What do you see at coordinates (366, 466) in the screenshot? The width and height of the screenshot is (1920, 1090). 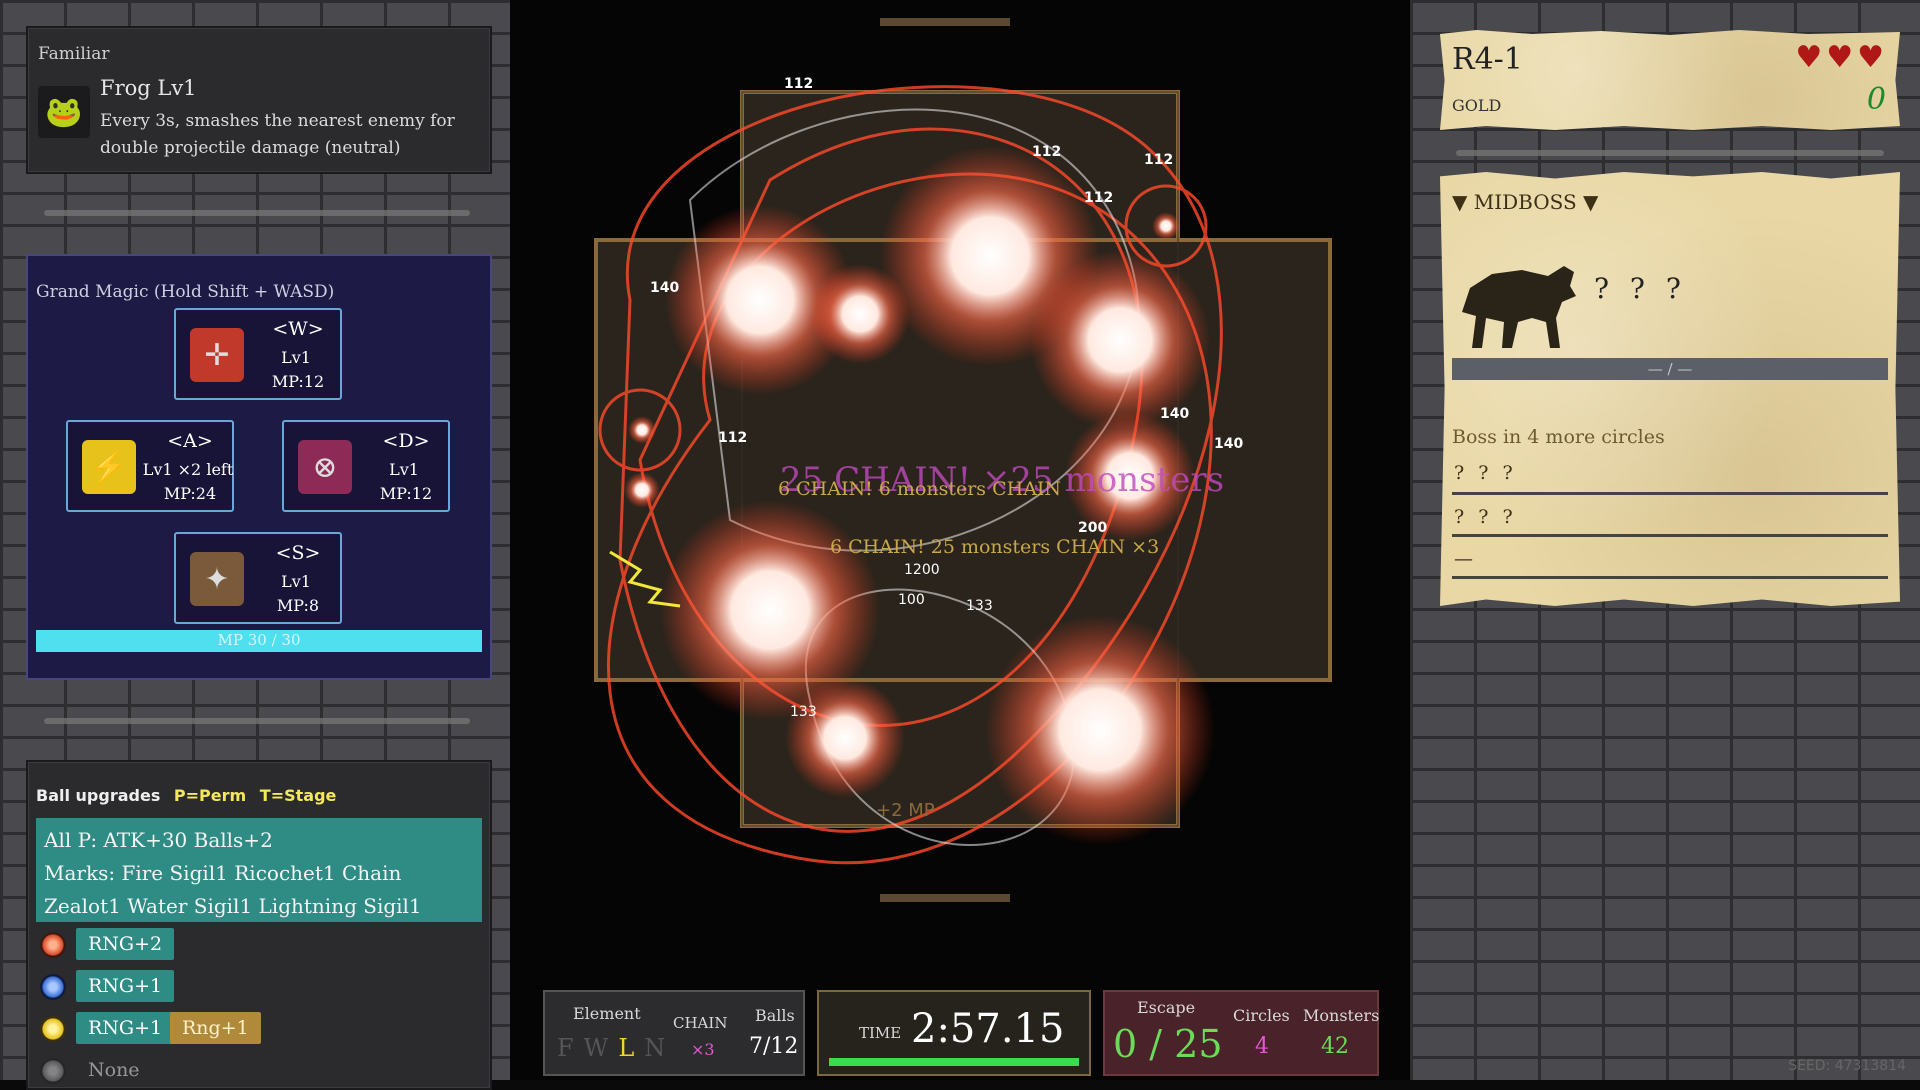 I see `spell-d: ⊗ <D> Lv1 MP:12` at bounding box center [366, 466].